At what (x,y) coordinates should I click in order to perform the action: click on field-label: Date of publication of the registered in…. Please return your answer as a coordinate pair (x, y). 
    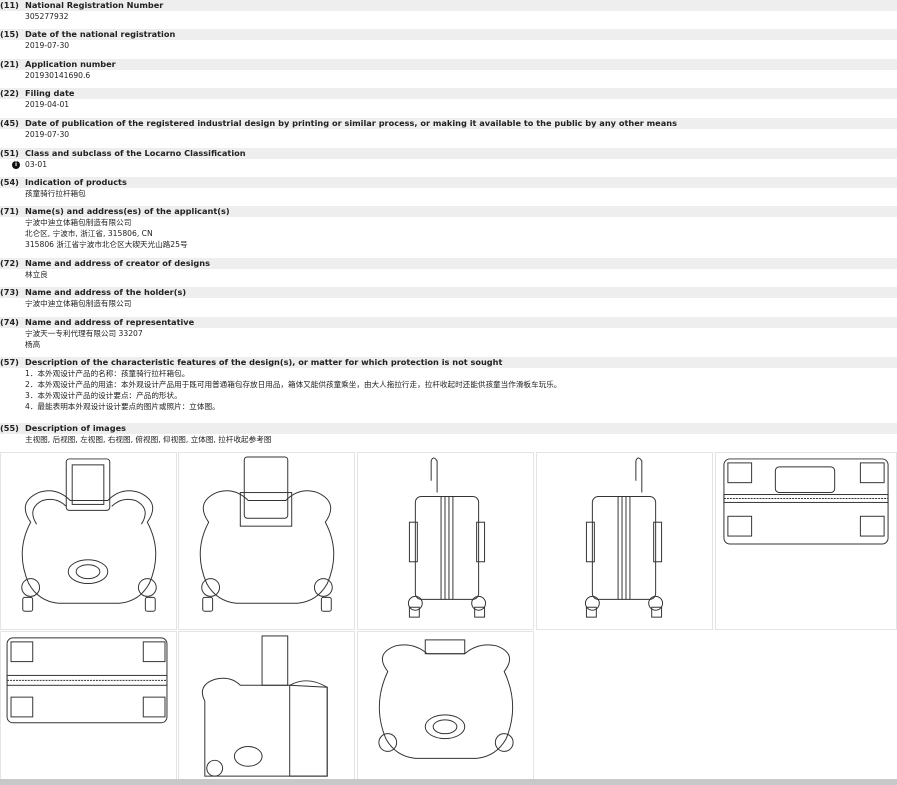
    Looking at the image, I should click on (351, 123).